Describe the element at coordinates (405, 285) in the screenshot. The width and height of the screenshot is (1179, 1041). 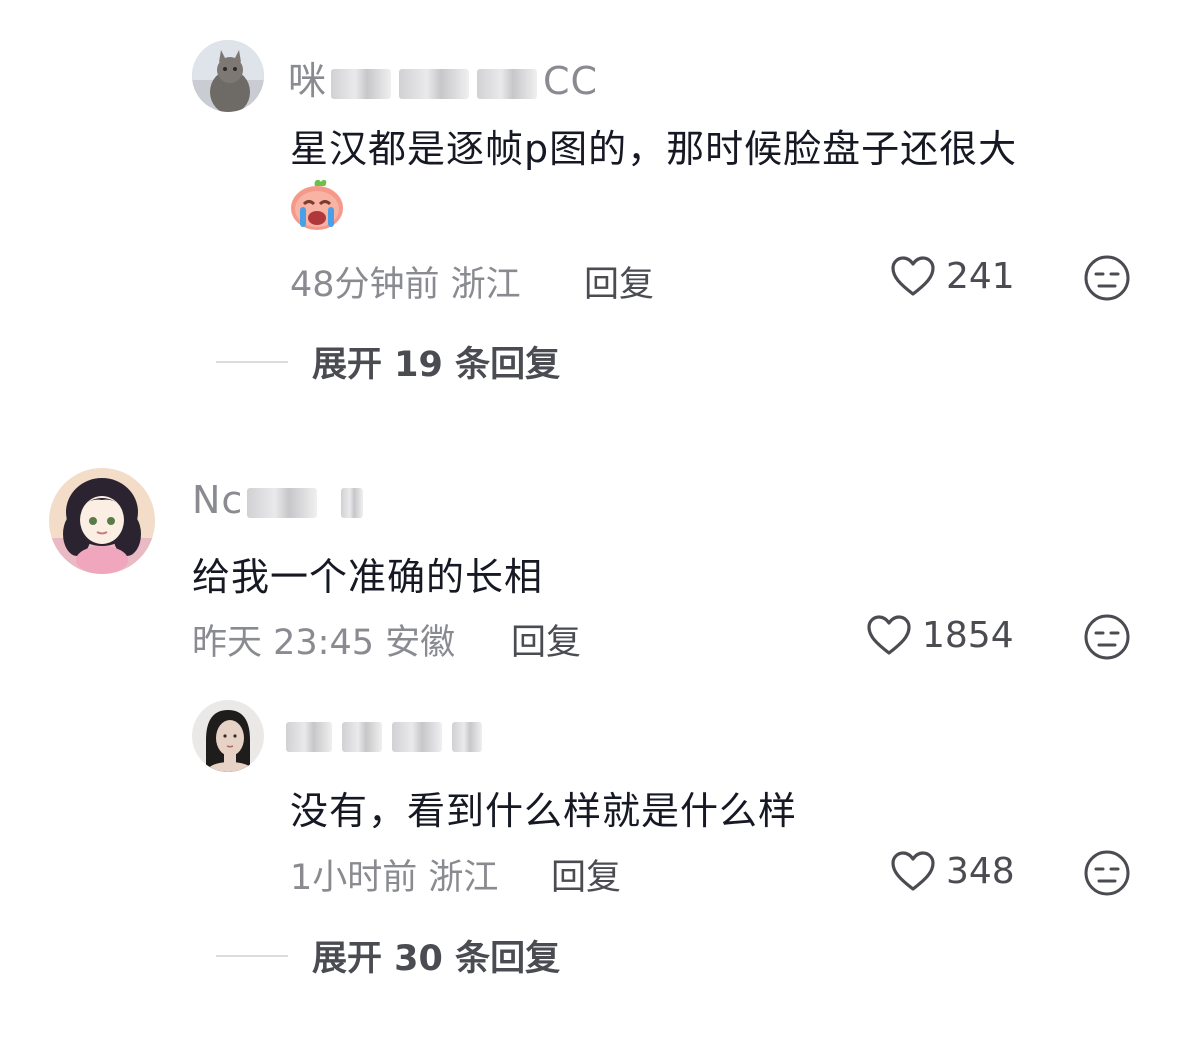
I see `comment-meta: 48分钟前 浙江` at that location.